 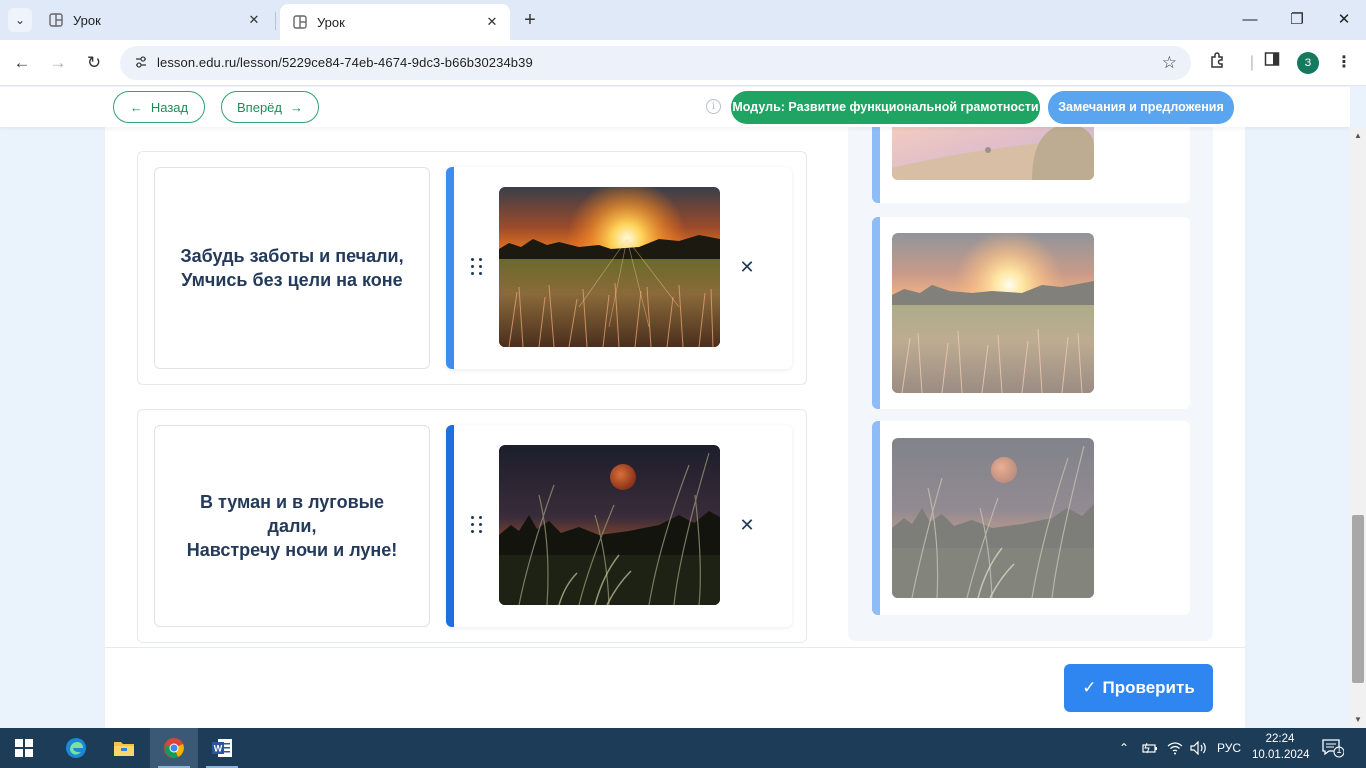 What do you see at coordinates (1124, 748) in the screenshot?
I see `show-hidden-icons-chevron-icon: ⌃` at bounding box center [1124, 748].